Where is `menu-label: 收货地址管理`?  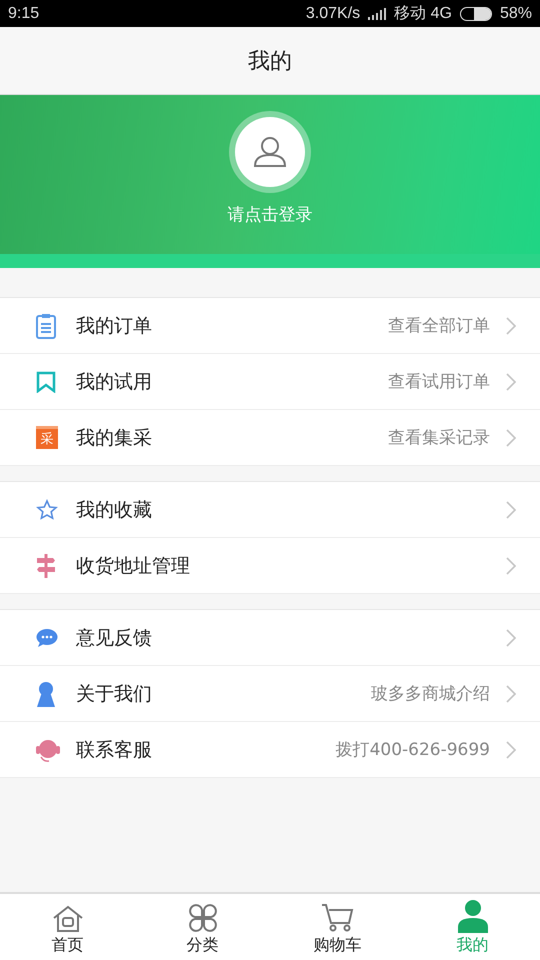
menu-label: 收货地址管理 is located at coordinates (133, 566).